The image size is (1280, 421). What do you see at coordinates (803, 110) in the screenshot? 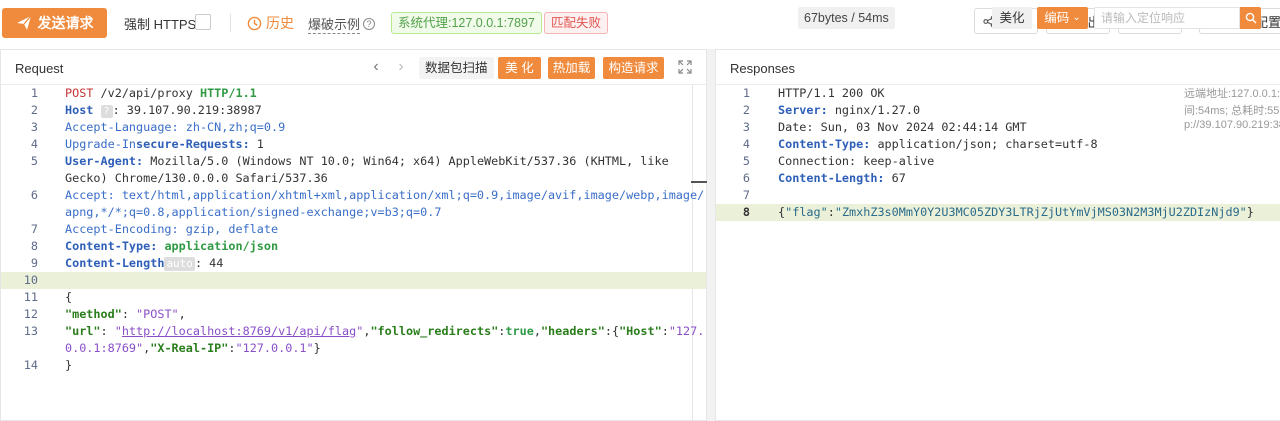
I see `server-key: Server:` at bounding box center [803, 110].